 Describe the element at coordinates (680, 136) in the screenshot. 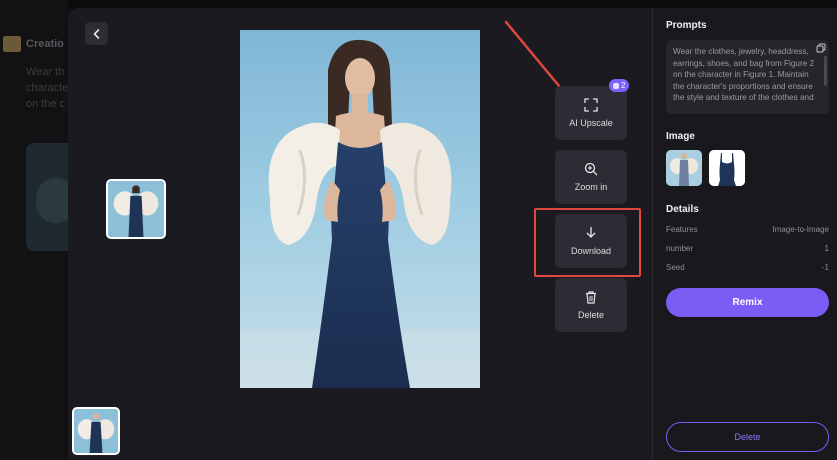

I see `image-heading: Image` at that location.